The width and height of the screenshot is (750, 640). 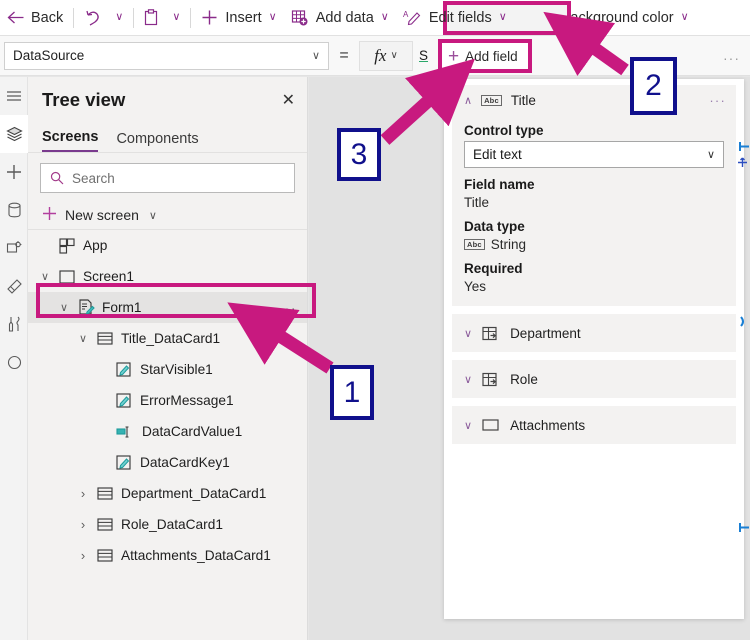 I want to click on tree-node-starvisible1: StarVisible1, so click(x=167, y=369).